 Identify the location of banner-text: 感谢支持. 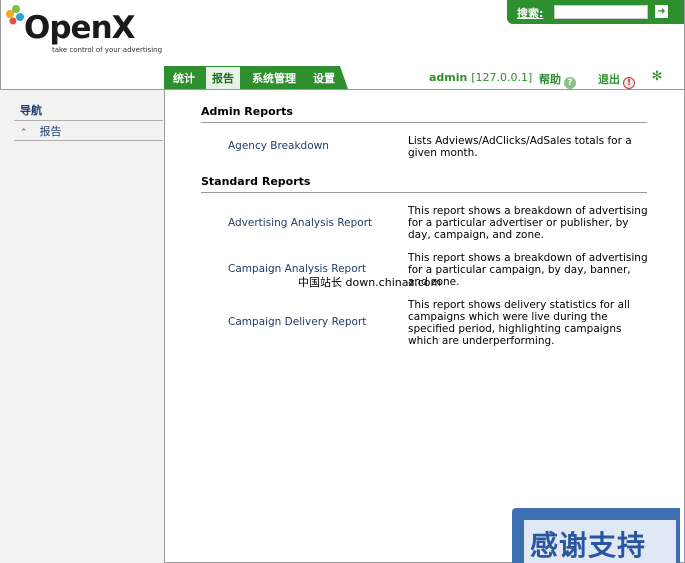
(588, 545).